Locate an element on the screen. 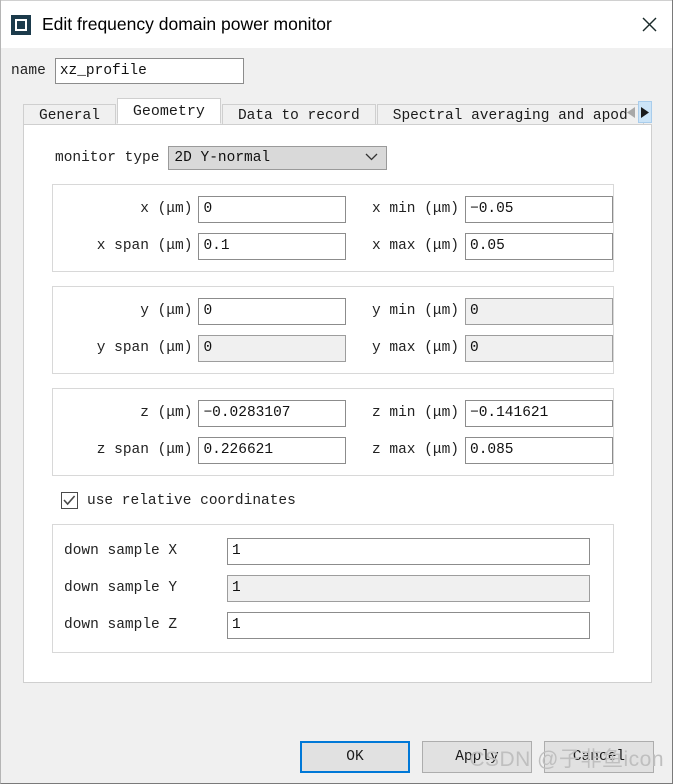 The image size is (673, 784). y-max-input is located at coordinates (539, 348).